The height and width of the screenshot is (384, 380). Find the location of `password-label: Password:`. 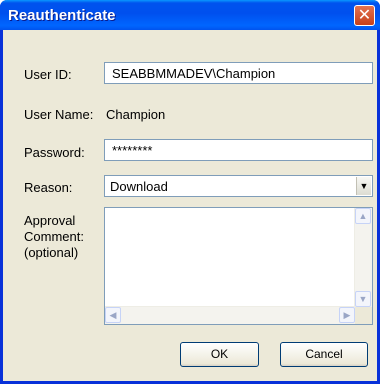

password-label: Password: is located at coordinates (54, 152).